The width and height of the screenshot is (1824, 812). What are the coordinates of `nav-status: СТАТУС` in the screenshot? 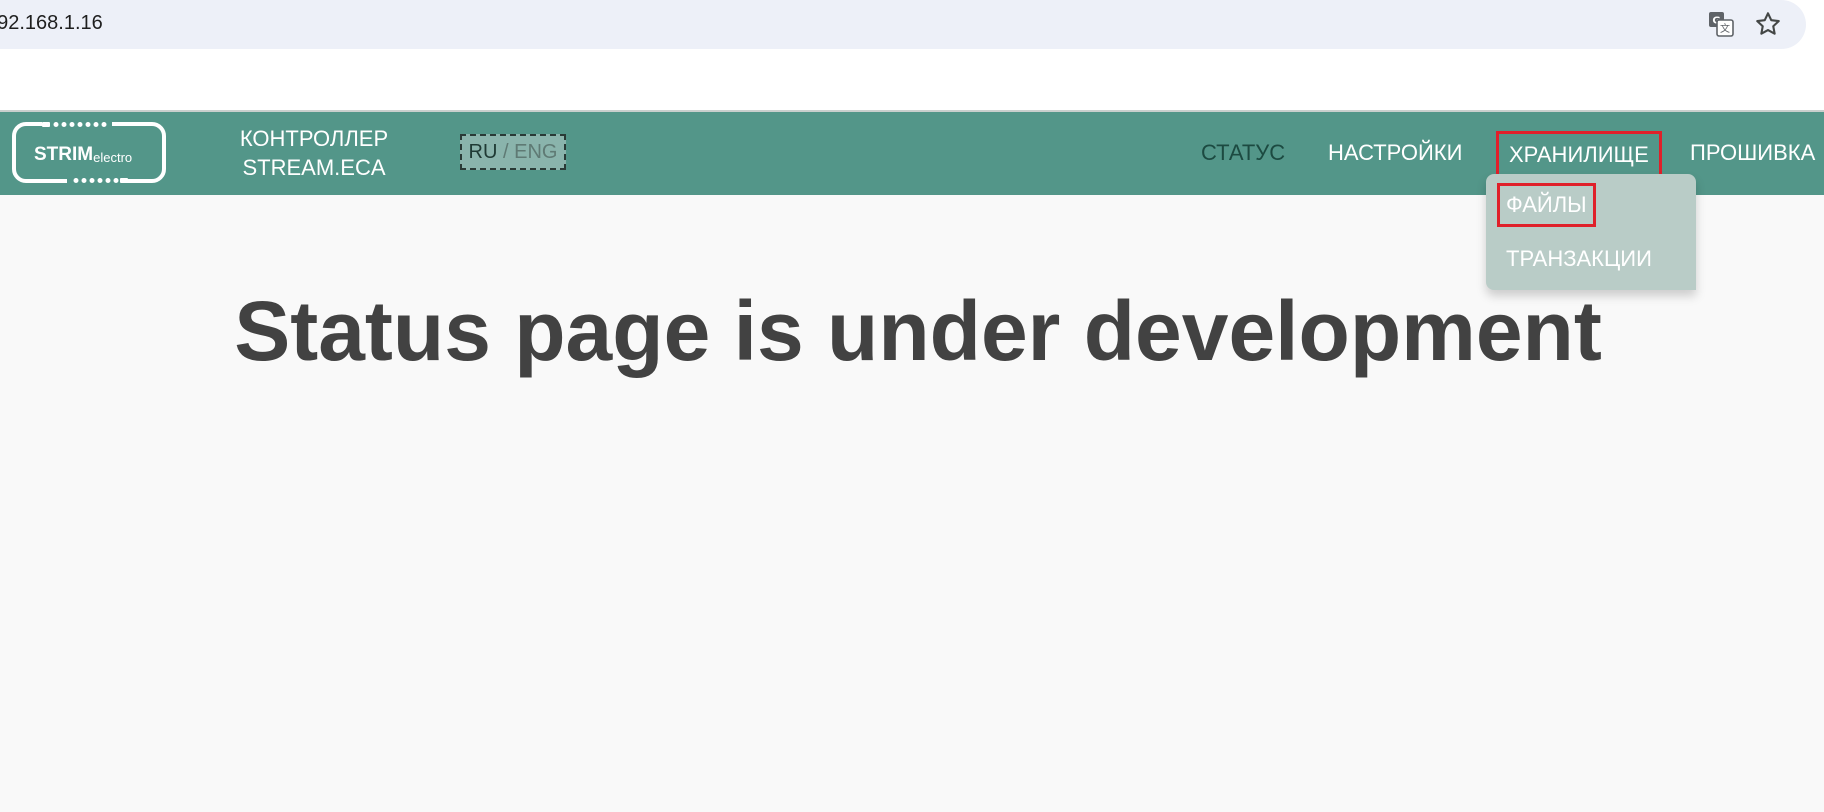 It's located at (1243, 153).